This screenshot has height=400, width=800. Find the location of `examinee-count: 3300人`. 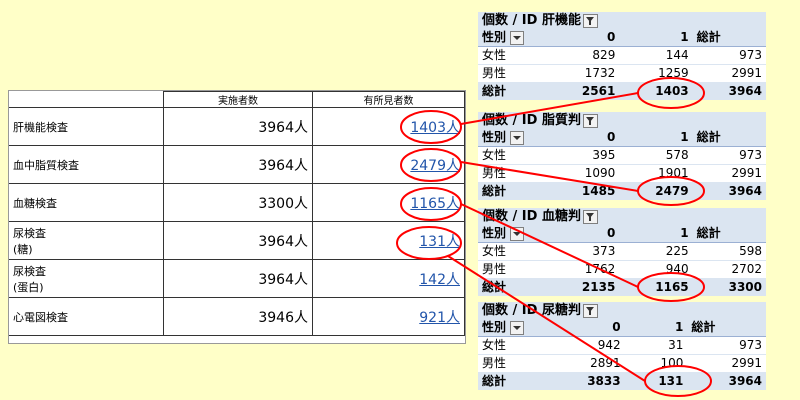

examinee-count: 3300人 is located at coordinates (238, 202).